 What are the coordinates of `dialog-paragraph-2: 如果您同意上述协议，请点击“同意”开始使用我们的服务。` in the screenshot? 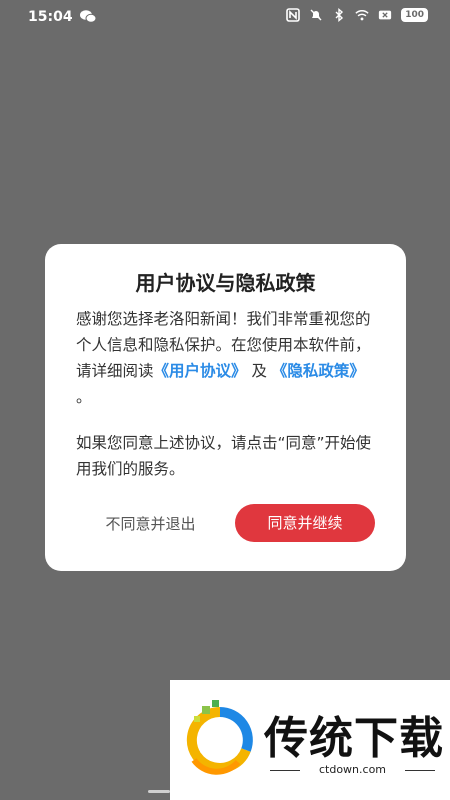 It's located at (224, 456).